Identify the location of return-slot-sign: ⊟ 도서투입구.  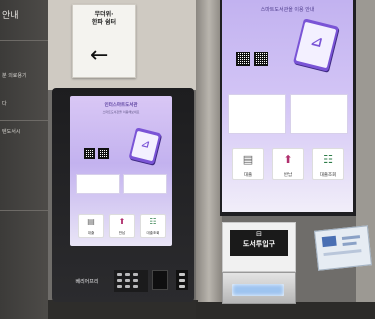
(259, 243).